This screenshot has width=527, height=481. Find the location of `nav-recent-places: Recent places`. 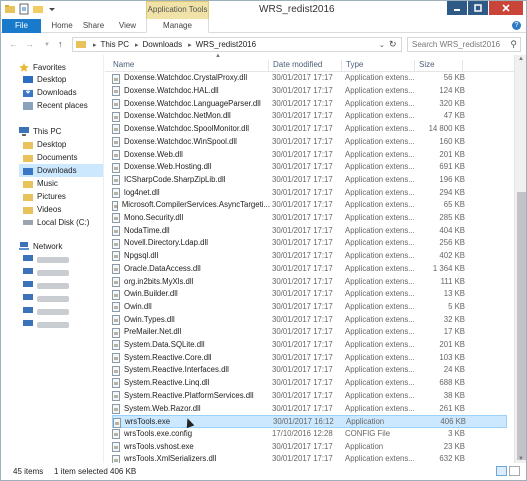

nav-recent-places: Recent places is located at coordinates (55, 105).